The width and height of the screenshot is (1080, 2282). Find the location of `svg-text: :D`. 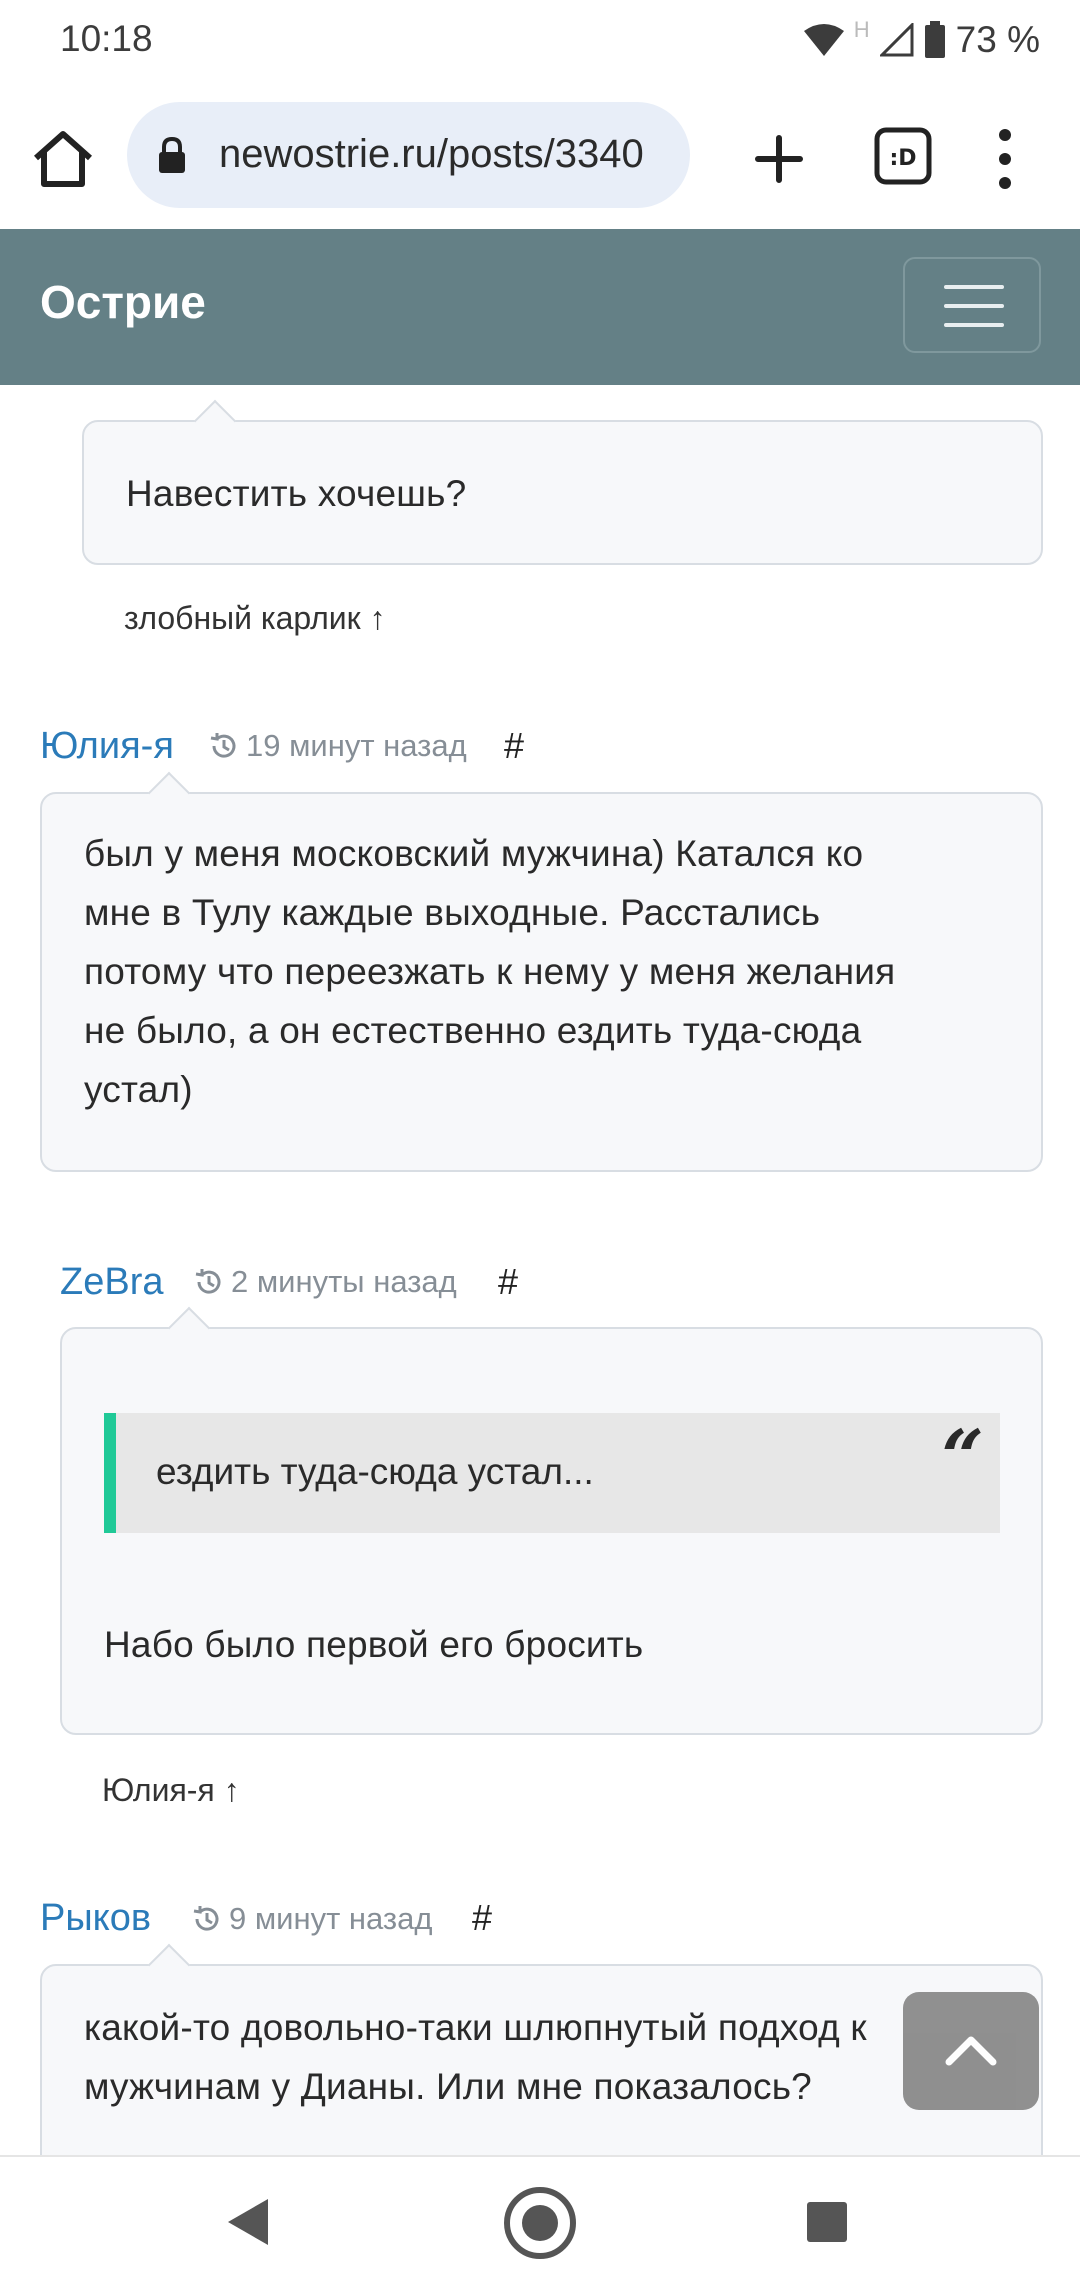

svg-text: :D is located at coordinates (902, 158).